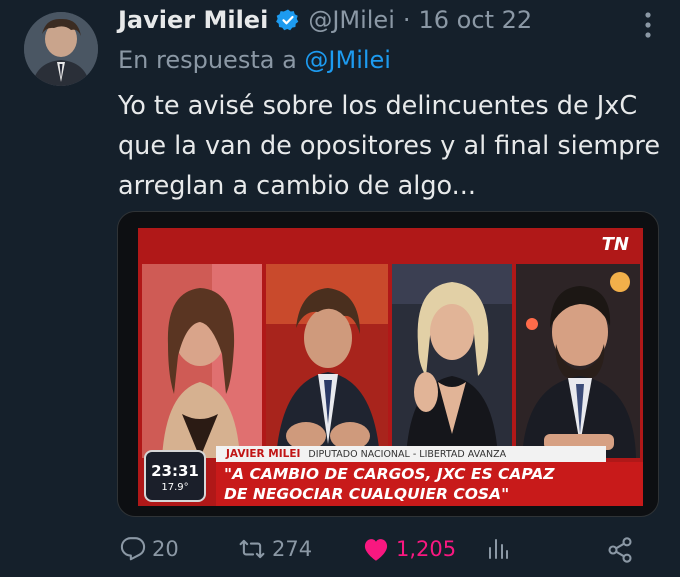 The height and width of the screenshot is (577, 680). Describe the element at coordinates (193, 20) in the screenshot. I see `author-name: Javier Milei` at that location.